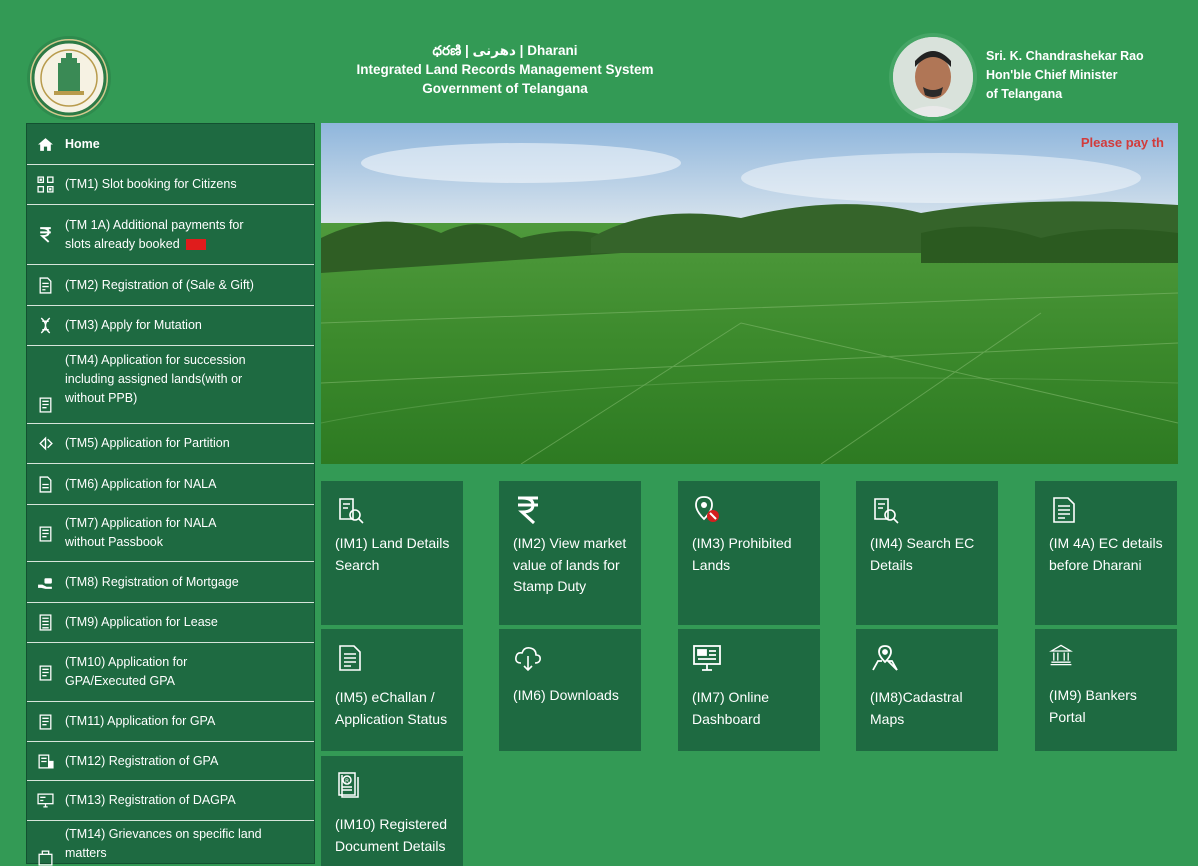  Describe the element at coordinates (126, 671) in the screenshot. I see `sidebar-item-label: (TM10) Application for GPA/Executed GPA` at that location.